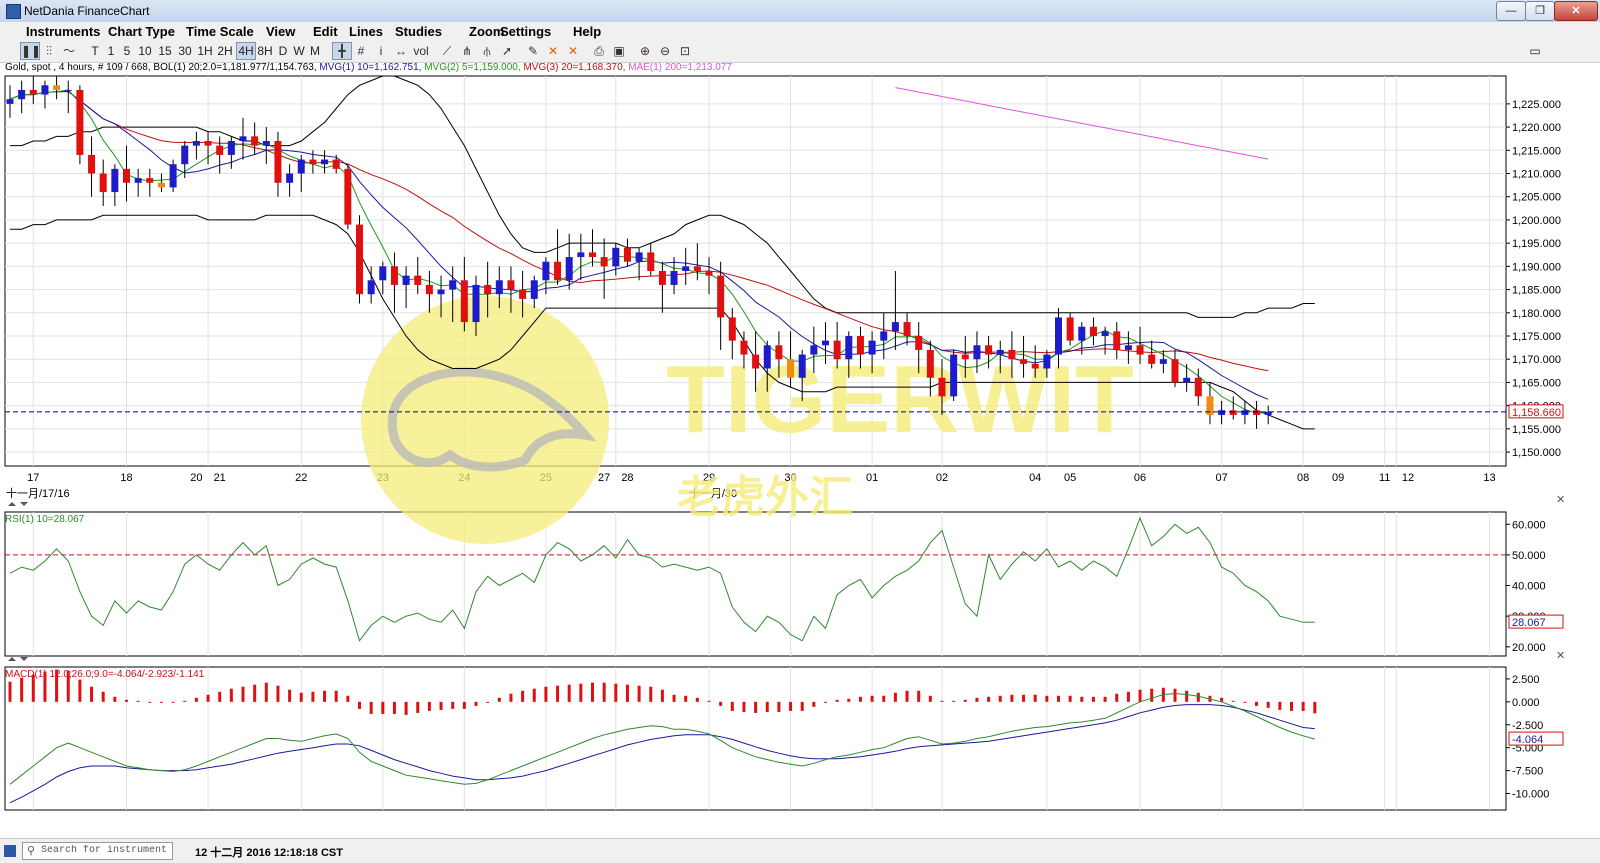 The height and width of the screenshot is (863, 1600). I want to click on search-input, so click(105, 850).